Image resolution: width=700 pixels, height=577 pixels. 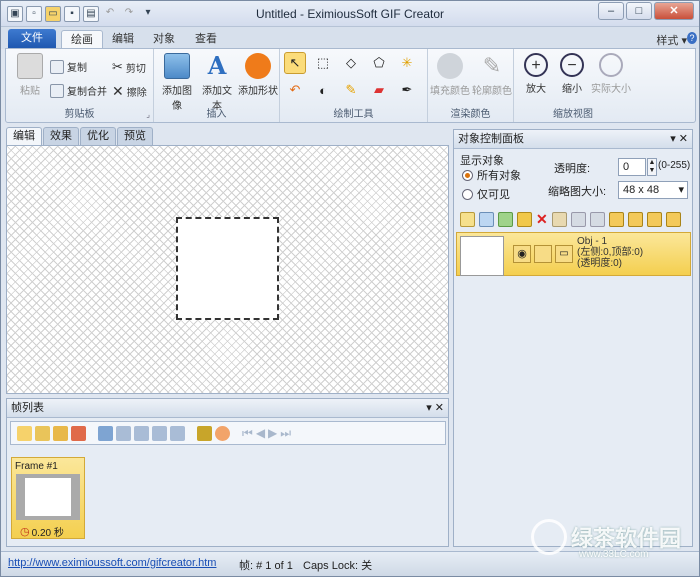 What do you see at coordinates (351, 90) in the screenshot?
I see `pencil-icon: ✎` at bounding box center [351, 90].